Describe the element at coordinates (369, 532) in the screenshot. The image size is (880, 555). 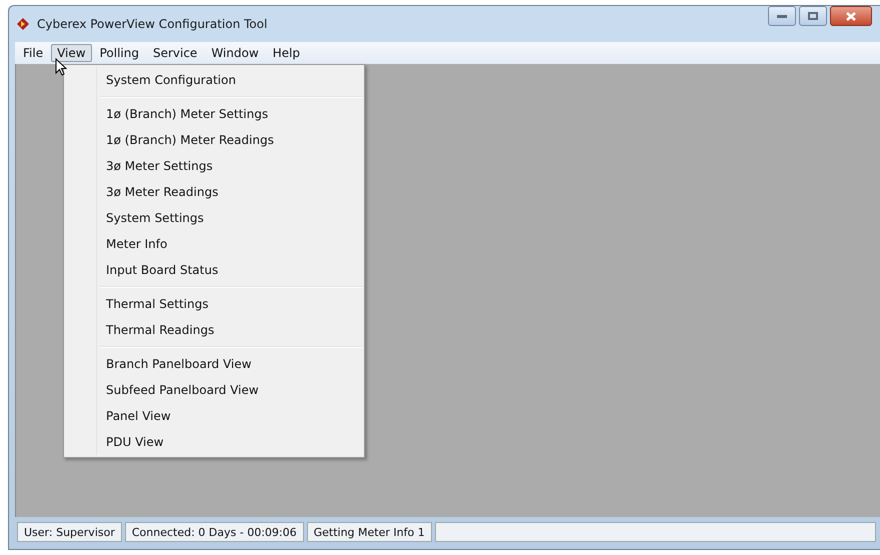
I see `status-panel: Getting Meter Info 1` at that location.